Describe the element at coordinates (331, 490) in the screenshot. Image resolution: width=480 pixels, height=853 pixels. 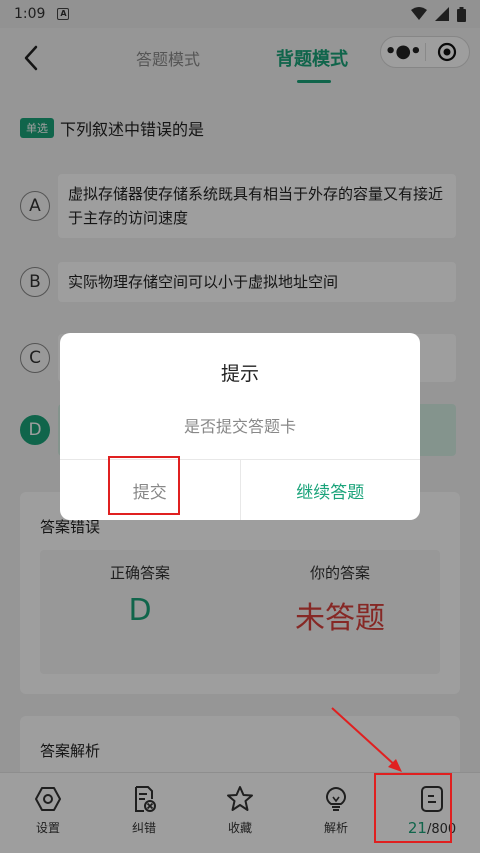
I see `continue-answering-button: 继续答题` at that location.